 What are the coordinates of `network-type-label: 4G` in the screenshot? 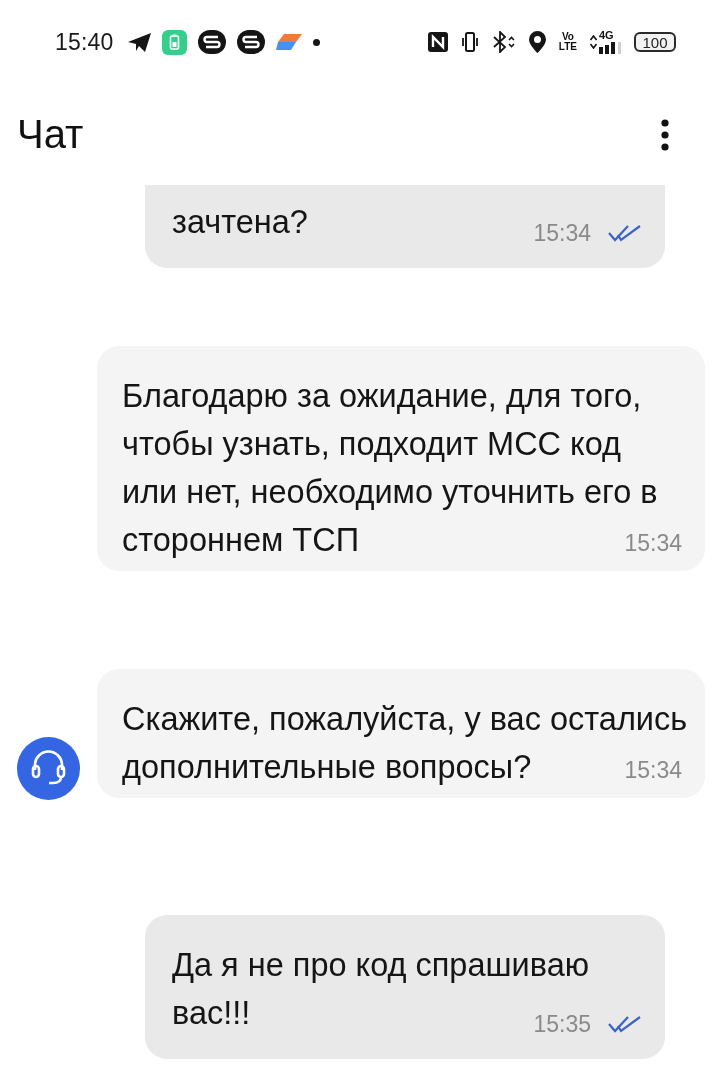 It's located at (606, 35).